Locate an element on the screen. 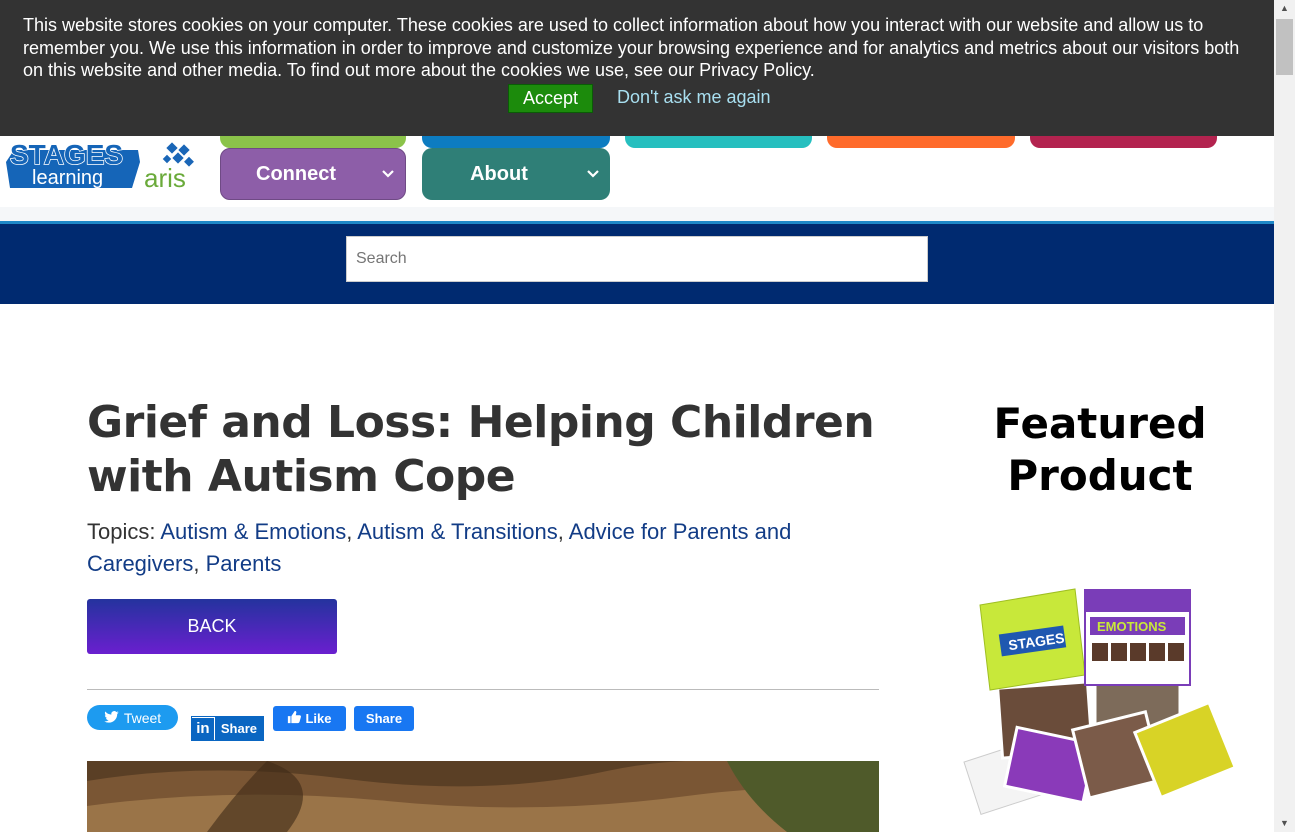  featured-product-heading: Featured Product is located at coordinates (1100, 449).